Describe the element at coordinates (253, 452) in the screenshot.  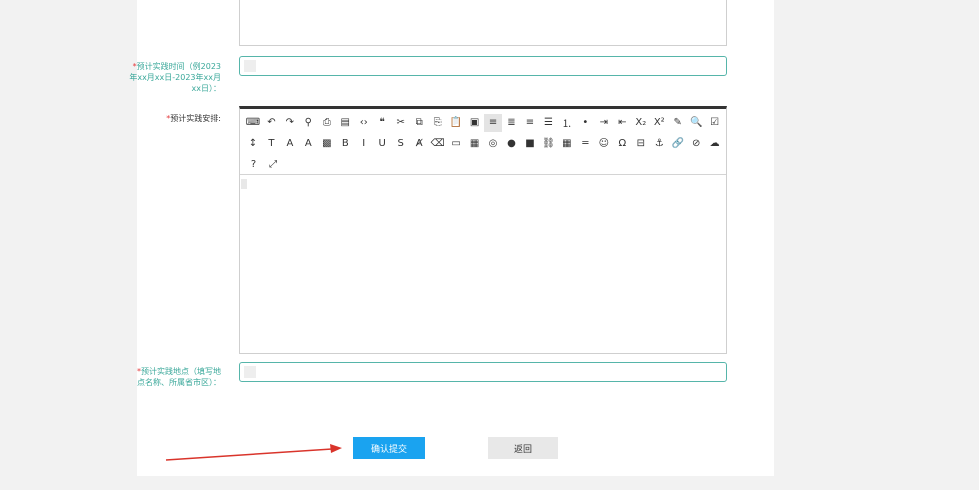
I see `annotation-arrow` at that location.